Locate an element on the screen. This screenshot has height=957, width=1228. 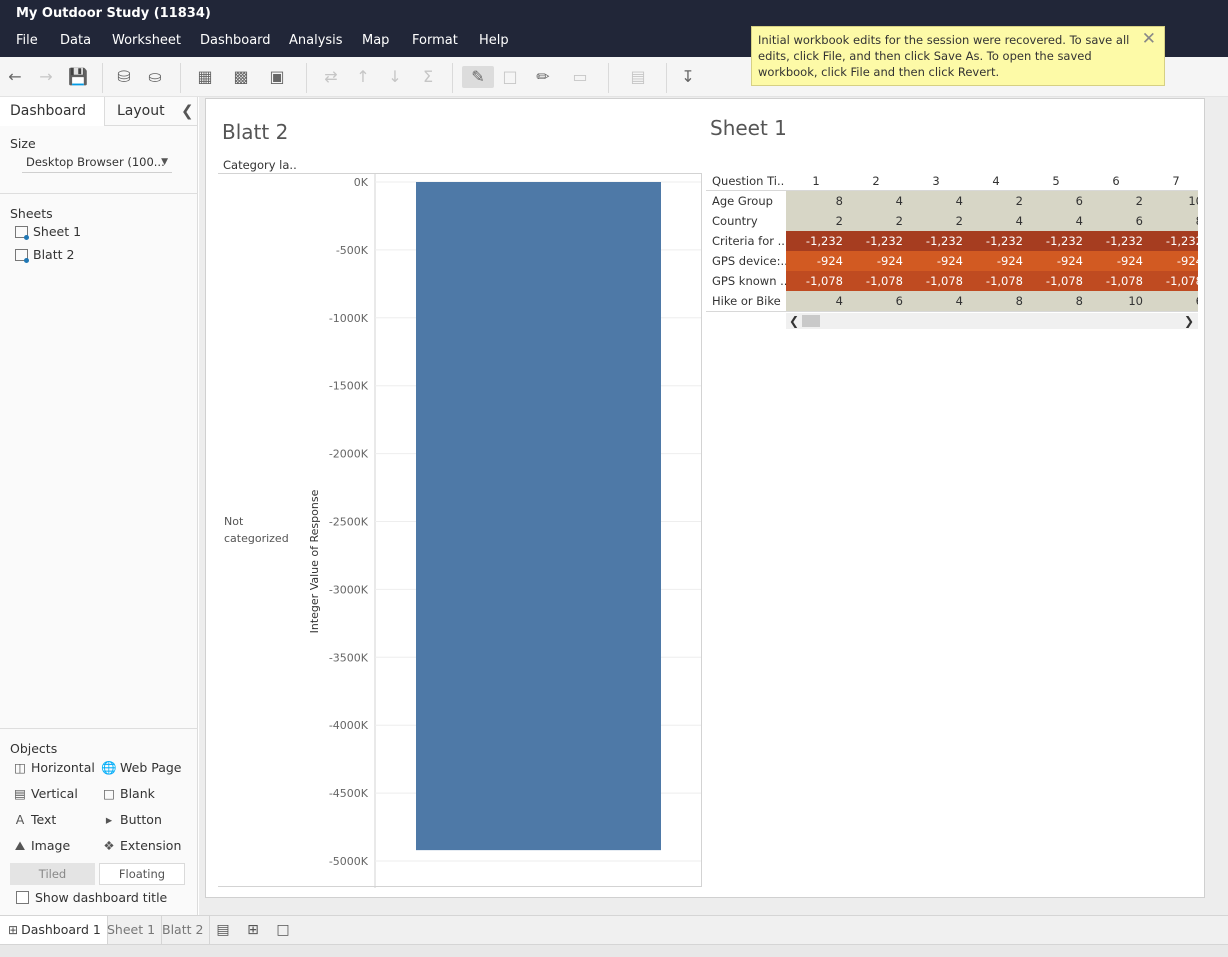
blank-icon: □ is located at coordinates (109, 793).